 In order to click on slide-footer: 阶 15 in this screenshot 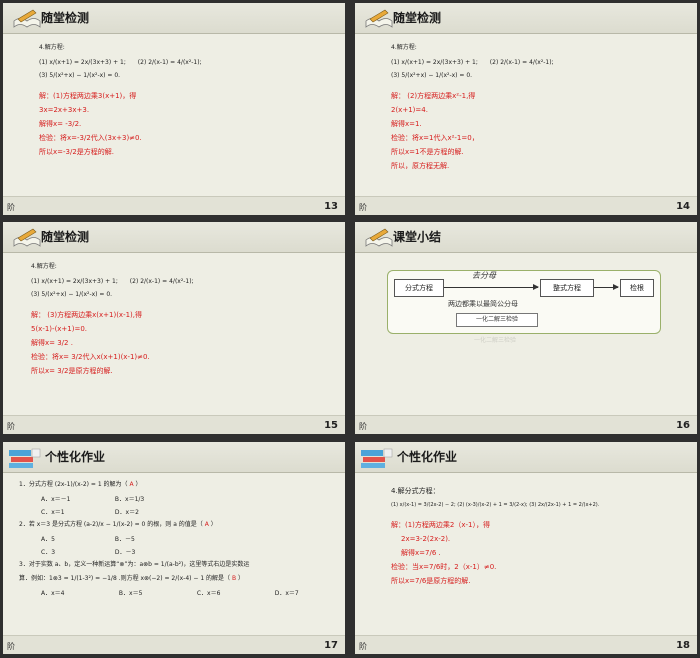, I will do `click(174, 424)`.